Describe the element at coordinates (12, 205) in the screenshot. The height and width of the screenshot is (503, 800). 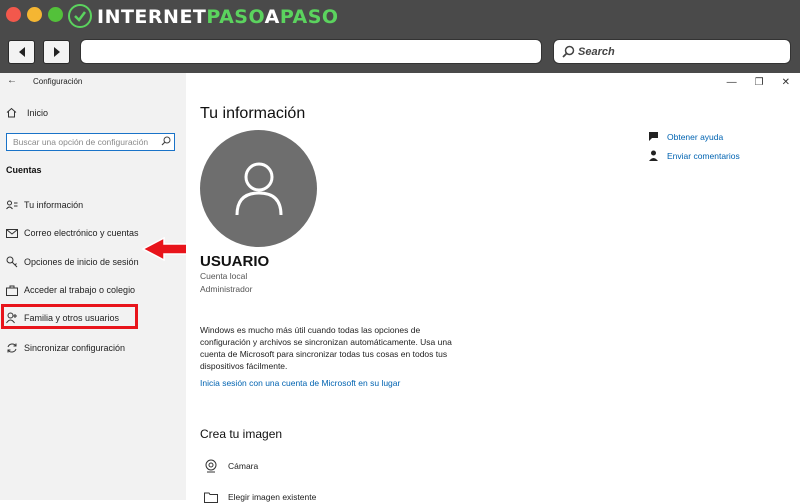
I see `user-card-icon` at that location.